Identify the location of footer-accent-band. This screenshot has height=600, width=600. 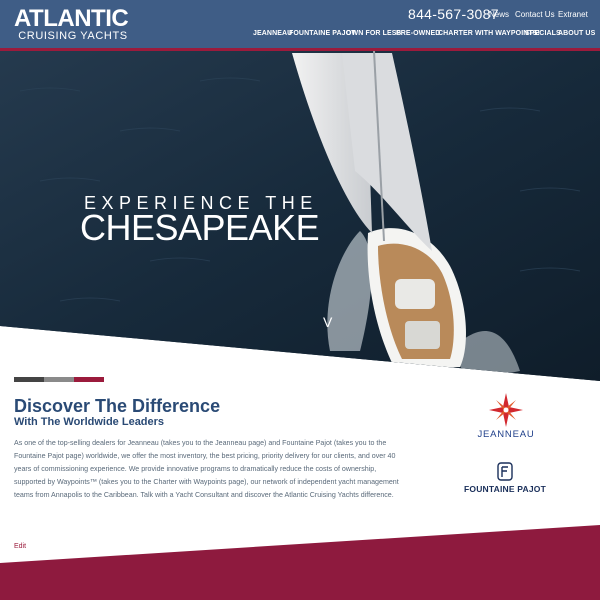
(300, 562).